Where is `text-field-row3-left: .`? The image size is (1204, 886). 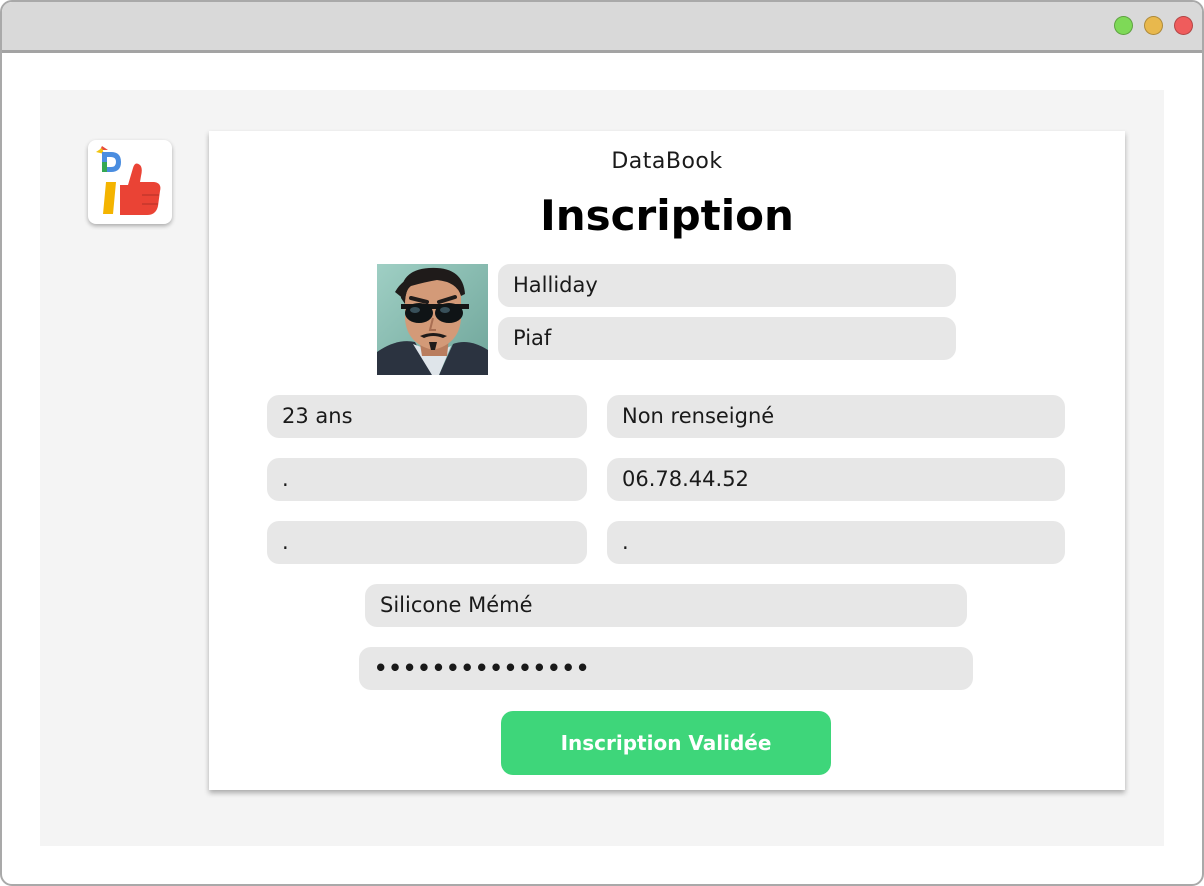 text-field-row3-left: . is located at coordinates (427, 542).